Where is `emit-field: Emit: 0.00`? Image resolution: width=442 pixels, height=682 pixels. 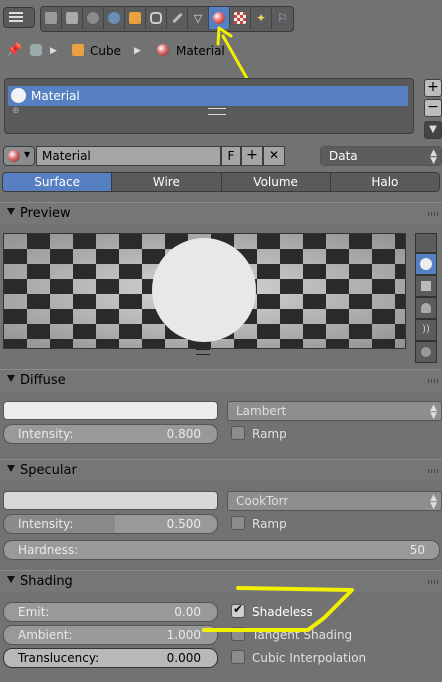
emit-field: Emit: 0.00 is located at coordinates (110, 612).